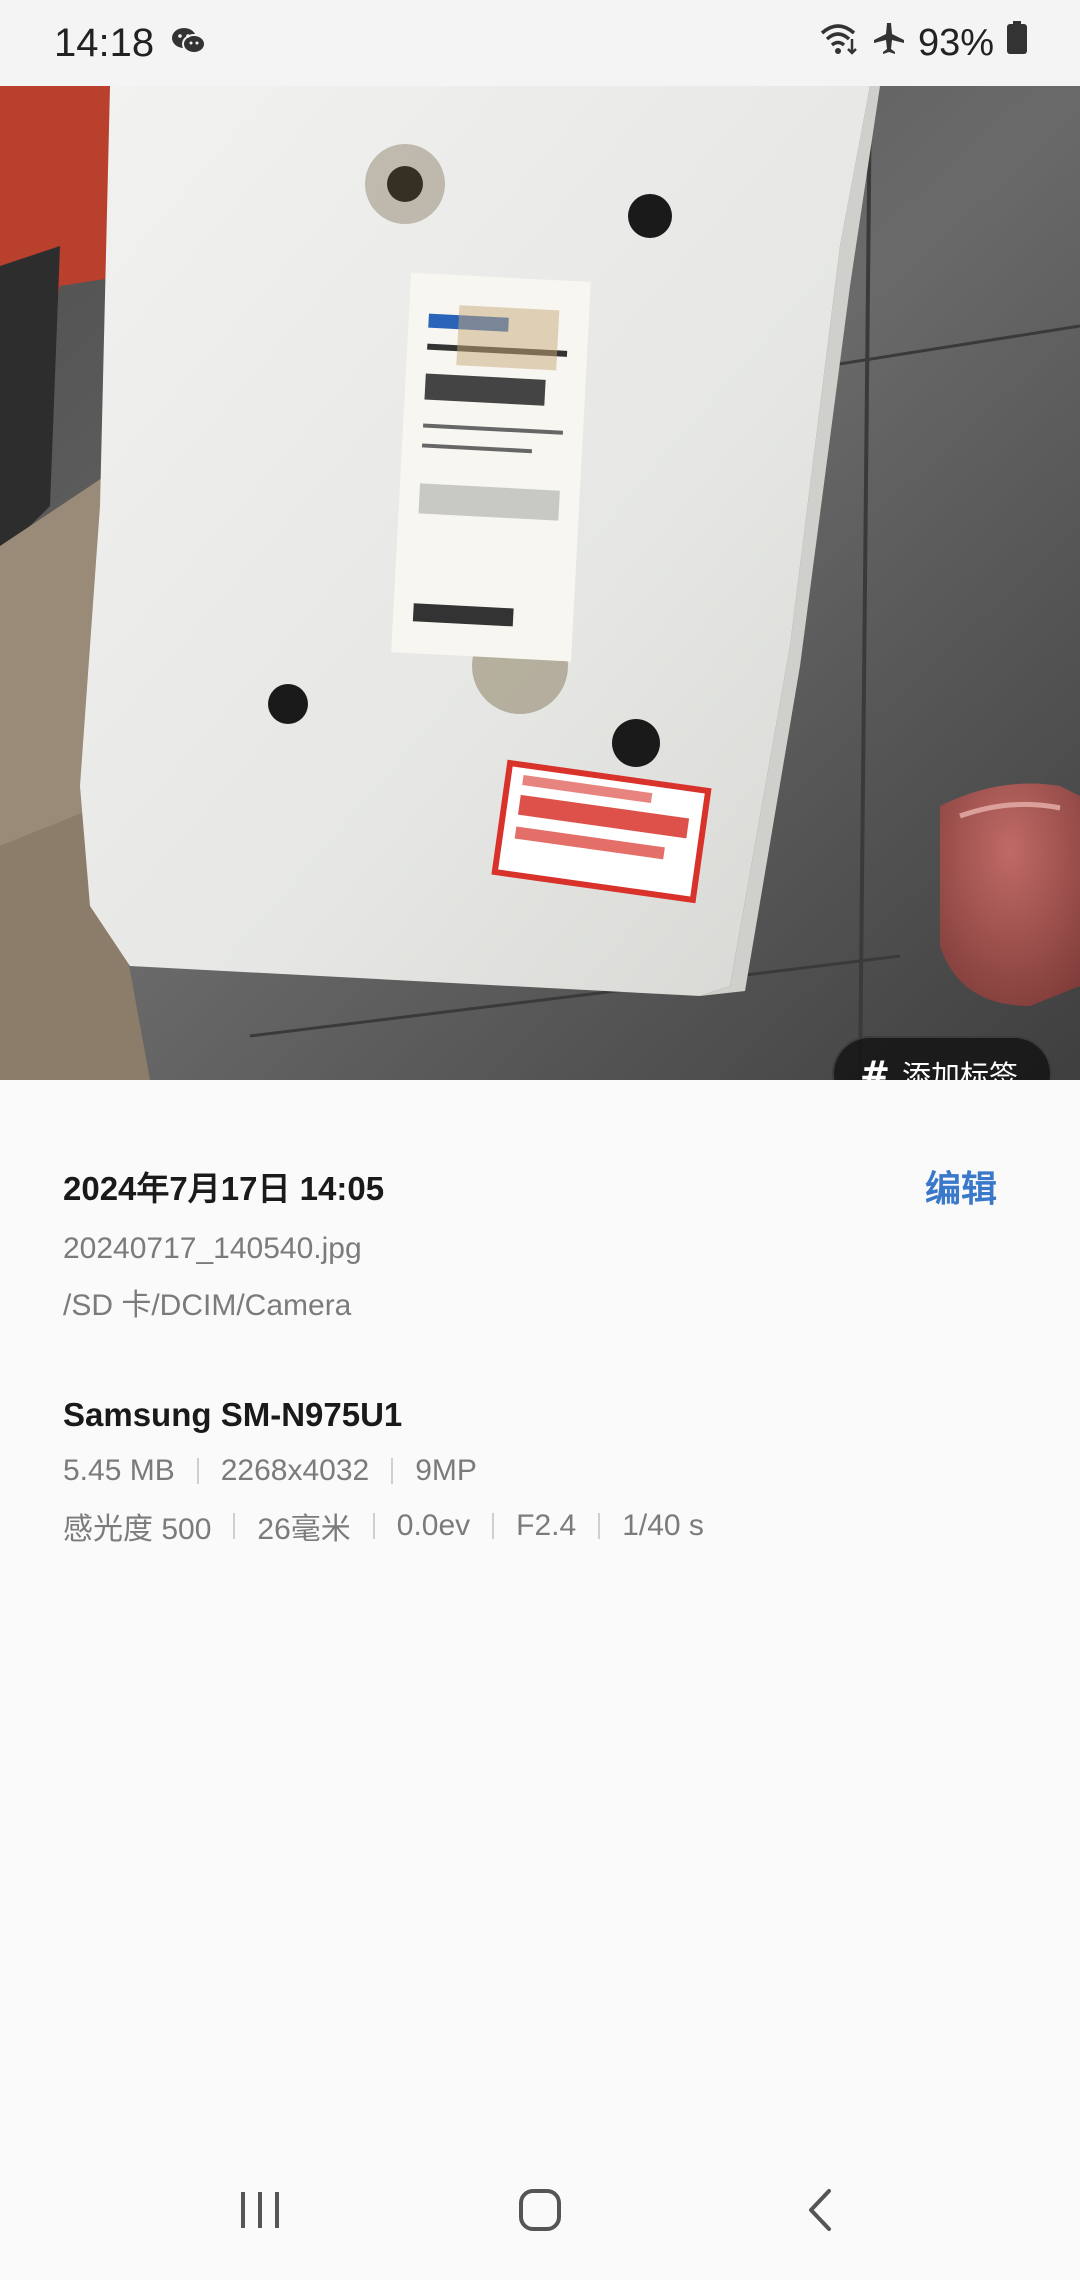  Describe the element at coordinates (304, 1529) in the screenshot. I see `focal-length: 26毫米` at that location.